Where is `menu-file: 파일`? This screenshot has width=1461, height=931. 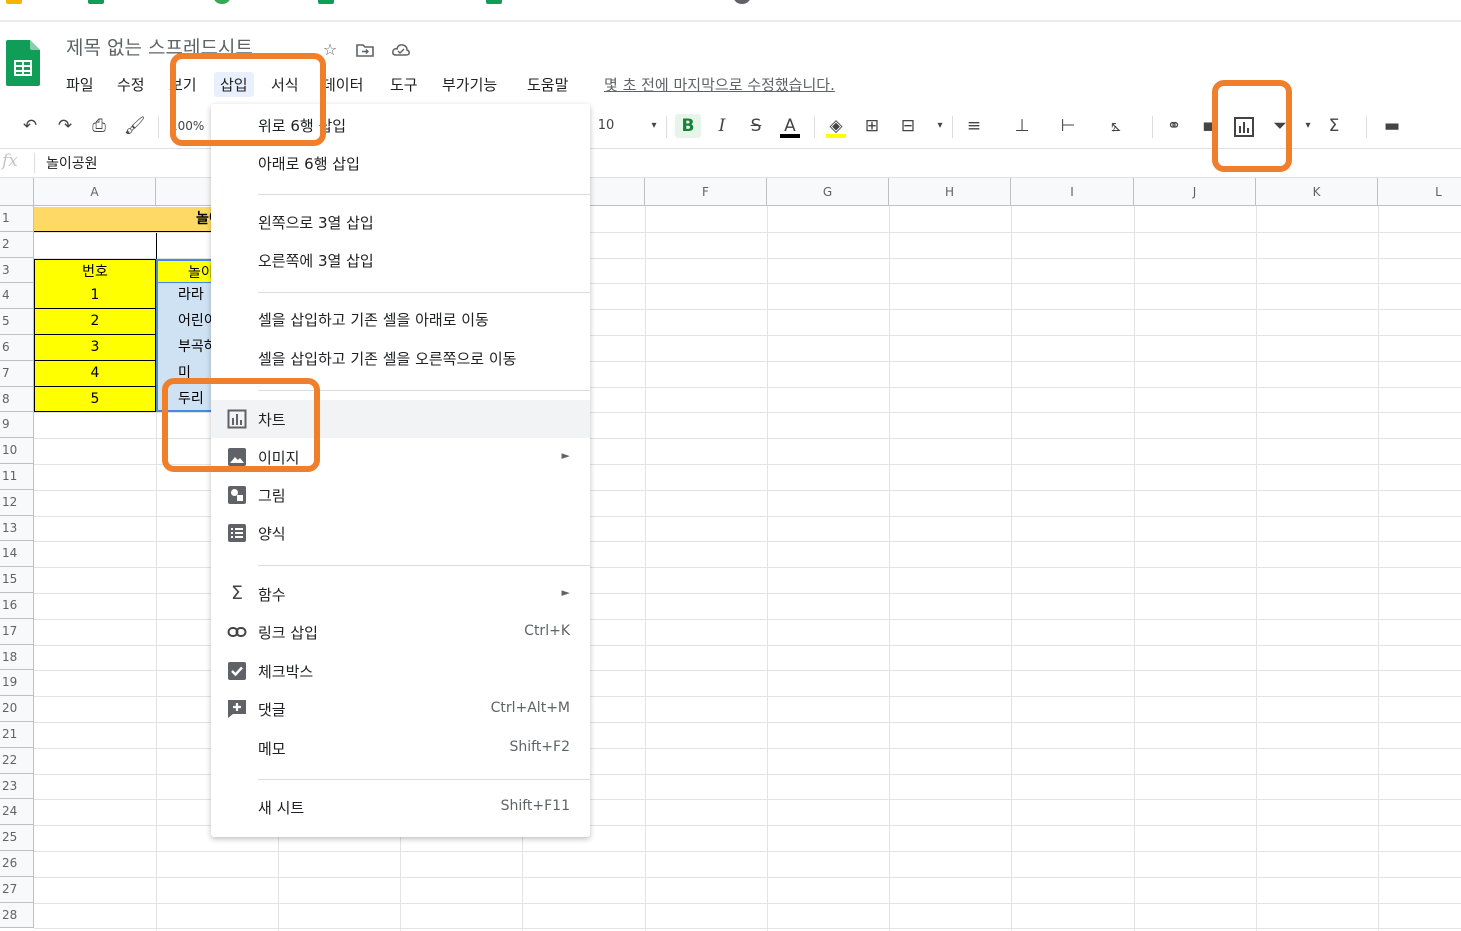 menu-file: 파일 is located at coordinates (80, 84).